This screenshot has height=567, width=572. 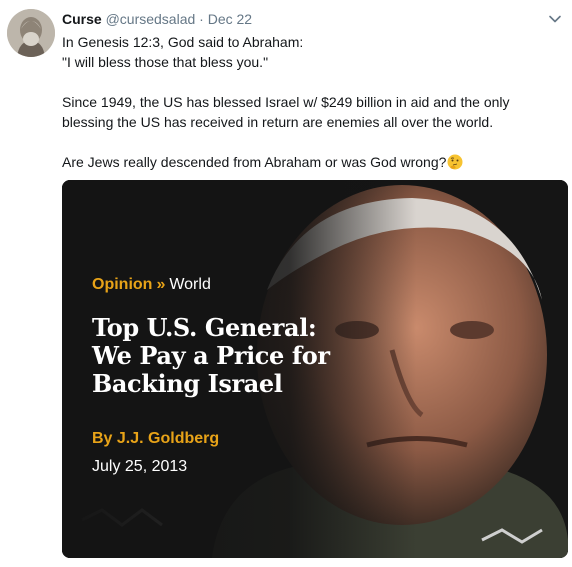 I want to click on card-date: July 25, 2013, so click(x=140, y=466).